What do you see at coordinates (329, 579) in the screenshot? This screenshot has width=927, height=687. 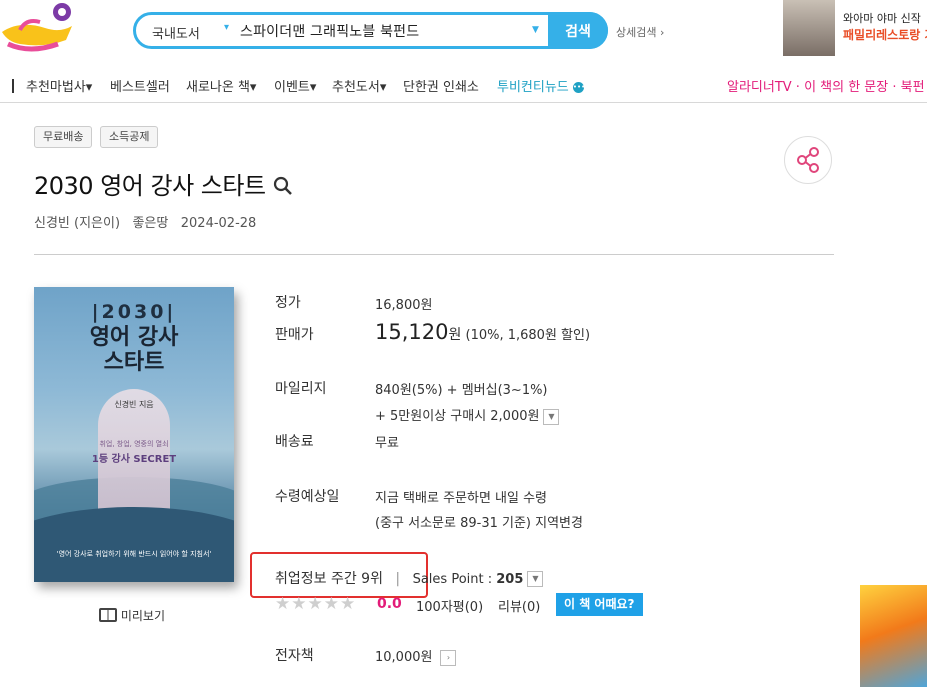 I see `rank-link: 취업정보 주간 9위` at bounding box center [329, 579].